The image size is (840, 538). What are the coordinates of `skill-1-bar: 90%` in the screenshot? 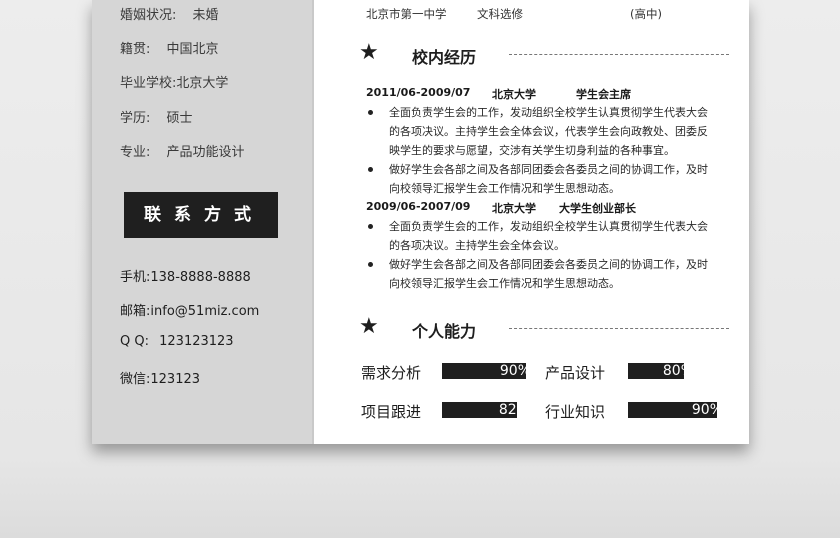 It's located at (488, 371).